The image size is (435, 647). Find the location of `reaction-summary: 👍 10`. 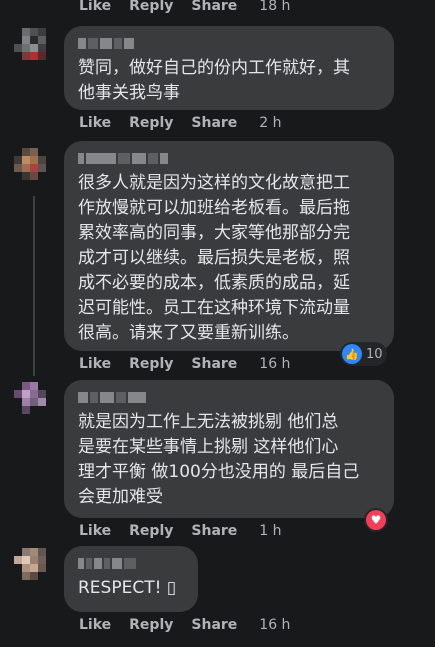

reaction-summary: 👍 10 is located at coordinates (363, 354).